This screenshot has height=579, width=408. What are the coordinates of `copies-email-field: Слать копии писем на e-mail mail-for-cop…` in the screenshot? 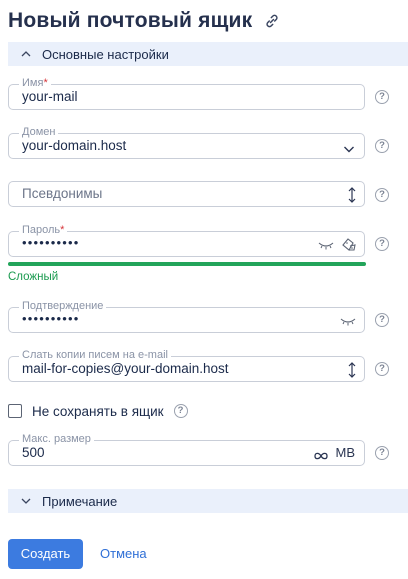 It's located at (186, 366).